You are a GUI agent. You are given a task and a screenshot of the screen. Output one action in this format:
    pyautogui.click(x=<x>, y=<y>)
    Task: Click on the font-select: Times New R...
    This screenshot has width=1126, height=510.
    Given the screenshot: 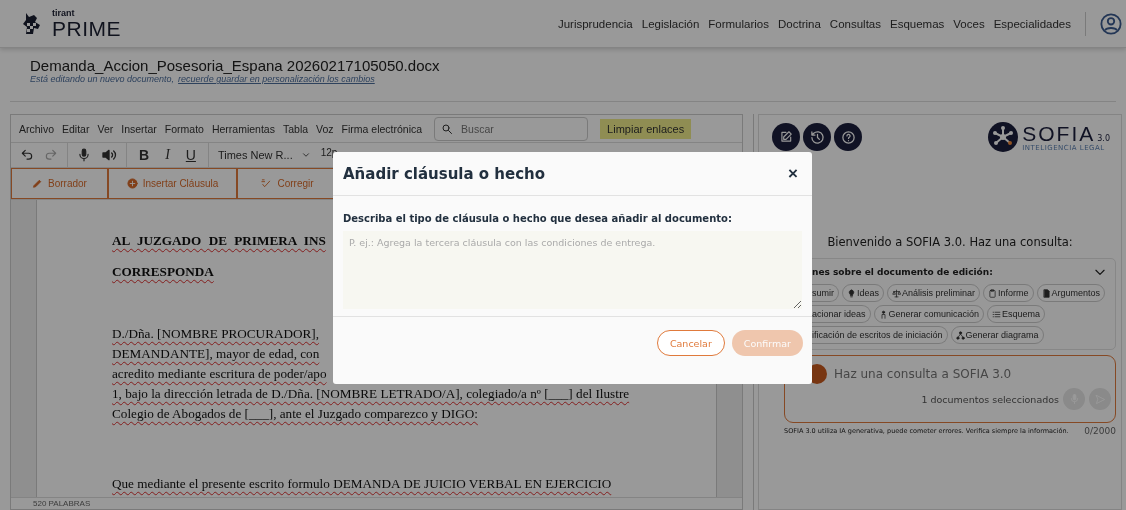 What is the action you would take?
    pyautogui.click(x=264, y=155)
    